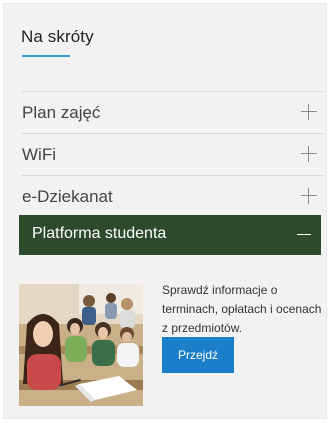 This screenshot has height=423, width=332. Describe the element at coordinates (61, 112) in the screenshot. I see `accordion-item-label: Plan zajęć` at that location.